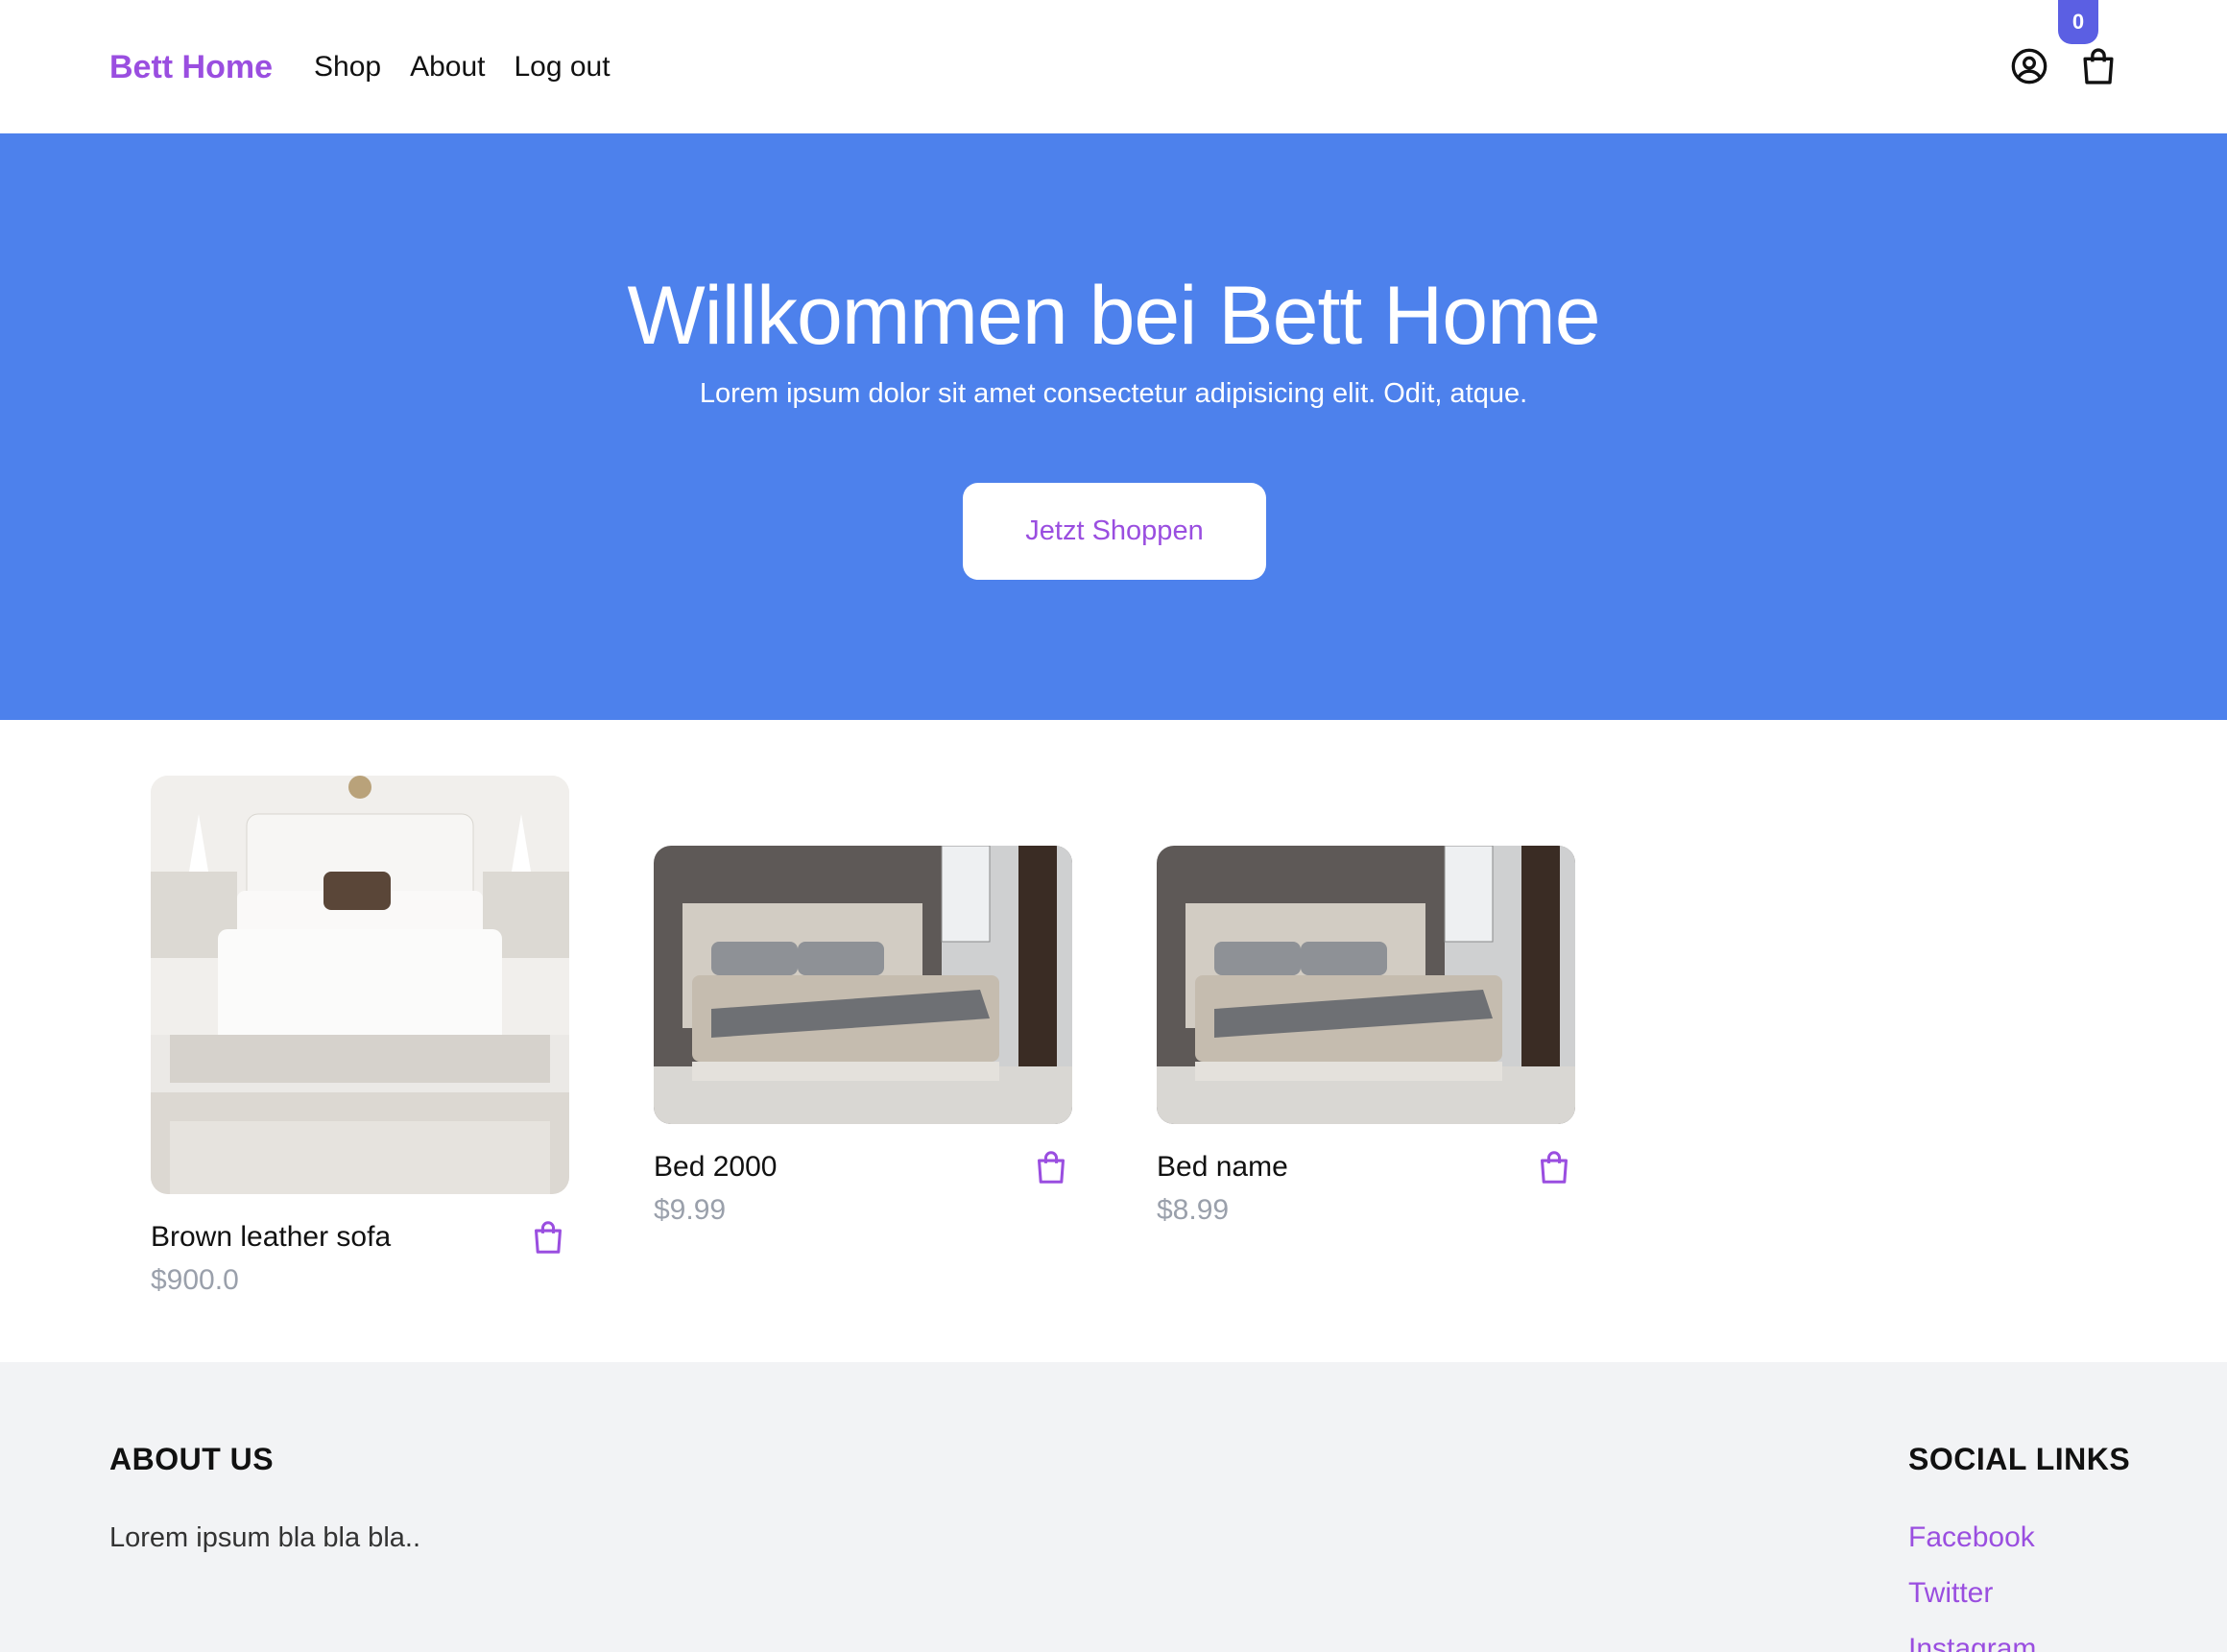  I want to click on hero-title: Willkommen bei Bett Home, so click(1113, 316).